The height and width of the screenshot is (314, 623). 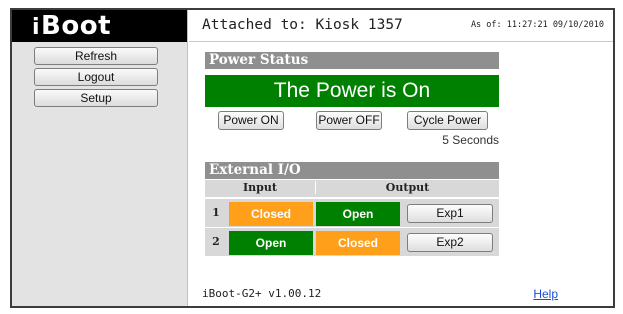 I want to click on io-row-number: 1, so click(x=216, y=212).